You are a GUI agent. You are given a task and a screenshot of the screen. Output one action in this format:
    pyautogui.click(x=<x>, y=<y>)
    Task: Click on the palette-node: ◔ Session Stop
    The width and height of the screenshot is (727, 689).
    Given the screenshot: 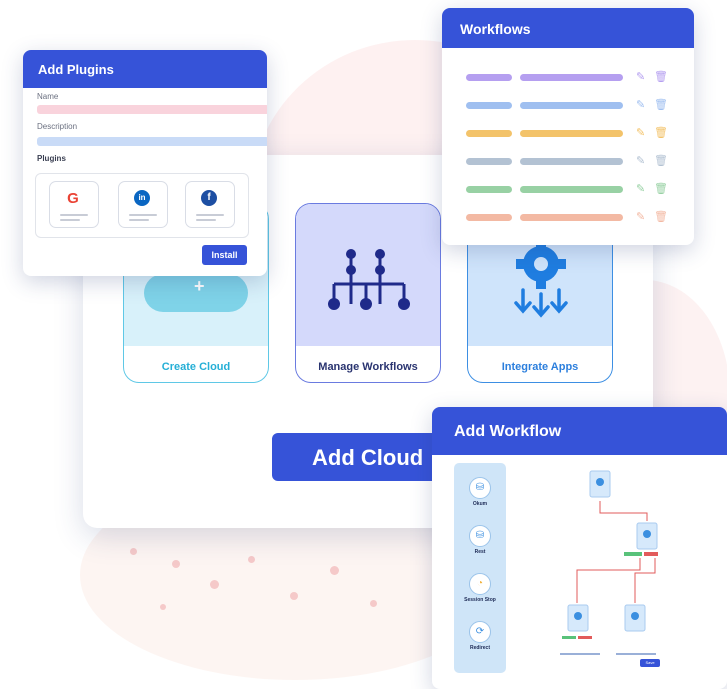 What is the action you would take?
    pyautogui.click(x=480, y=588)
    